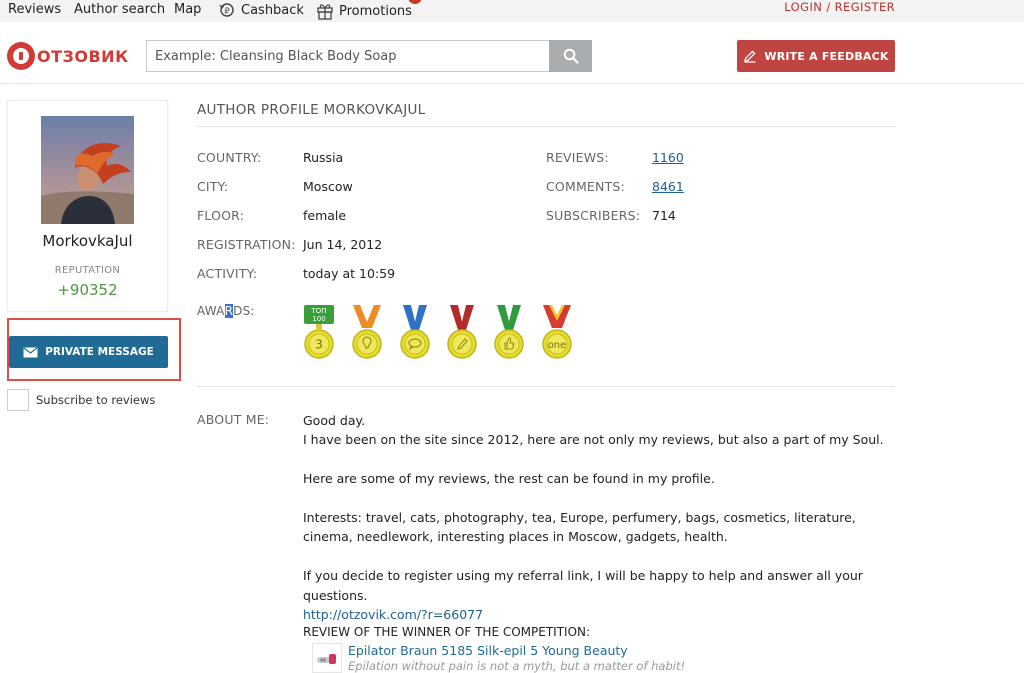 The width and height of the screenshot is (1024, 673). What do you see at coordinates (325, 12) in the screenshot?
I see `gift-icon` at bounding box center [325, 12].